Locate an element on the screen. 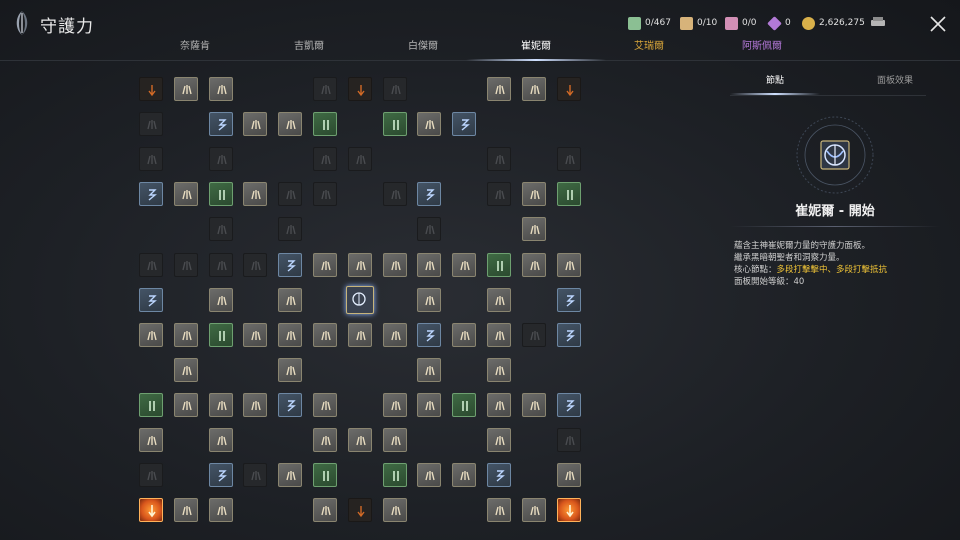  tab-deity-4: 崔妮爾 is located at coordinates (536, 47).